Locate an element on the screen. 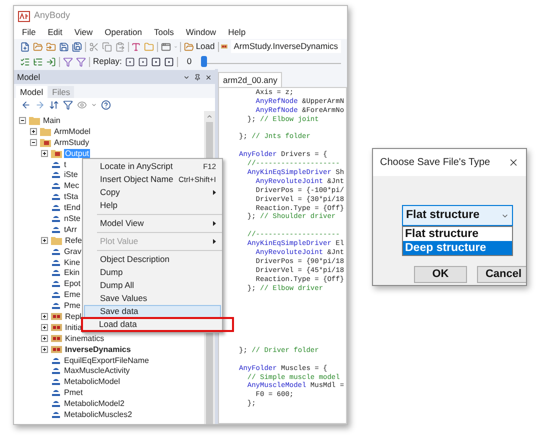 This screenshot has height=438, width=547. save-all-icon is located at coordinates (77, 47).